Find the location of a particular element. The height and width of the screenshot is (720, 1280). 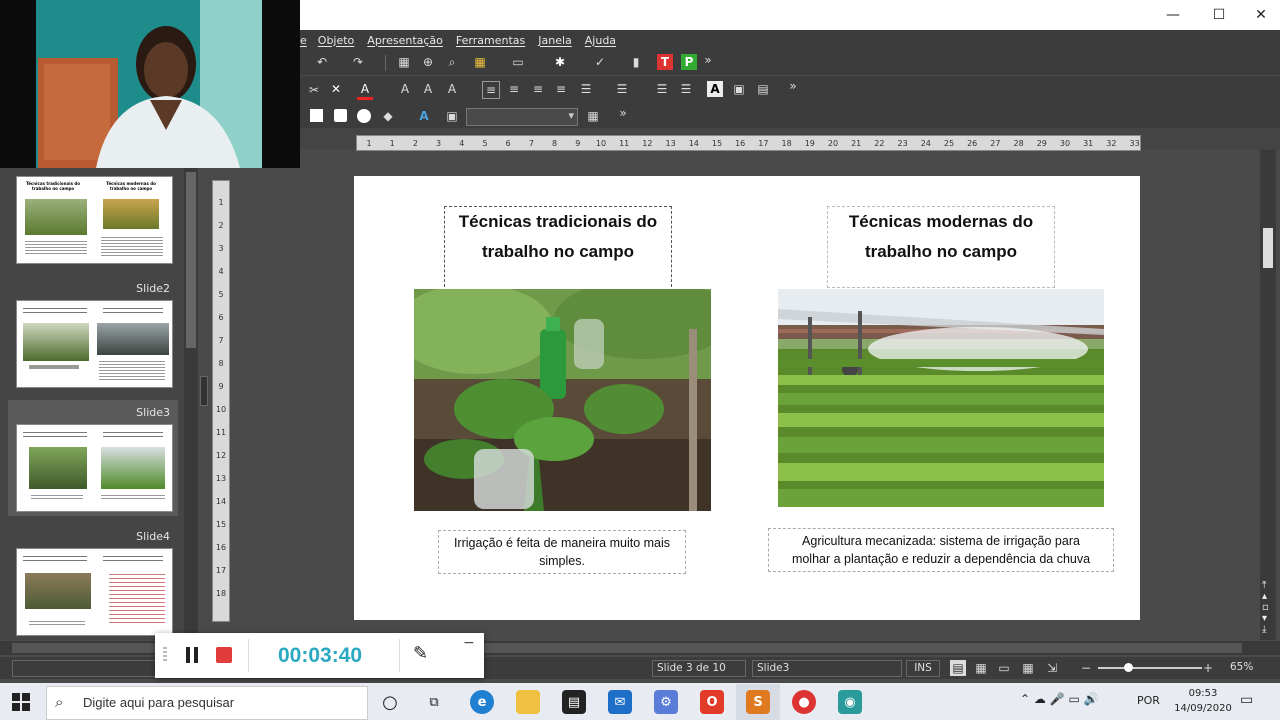

file-explorer-icon is located at coordinates (528, 702).